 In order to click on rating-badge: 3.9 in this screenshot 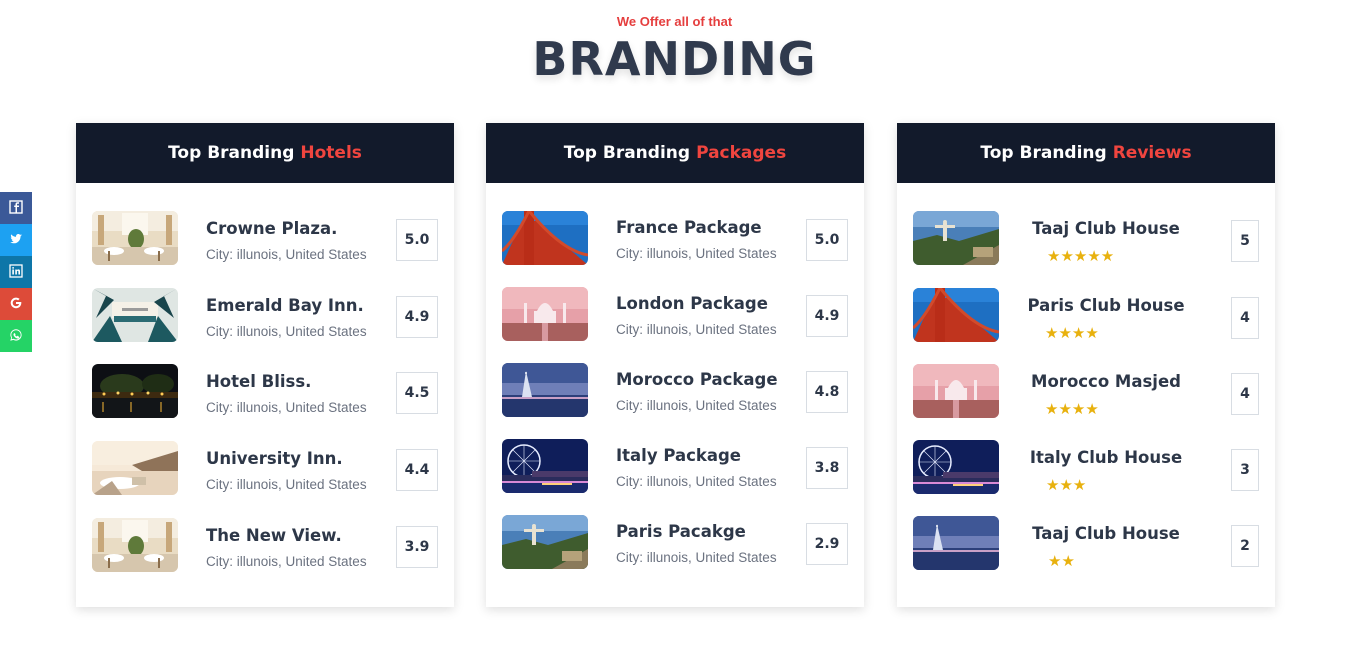, I will do `click(417, 547)`.